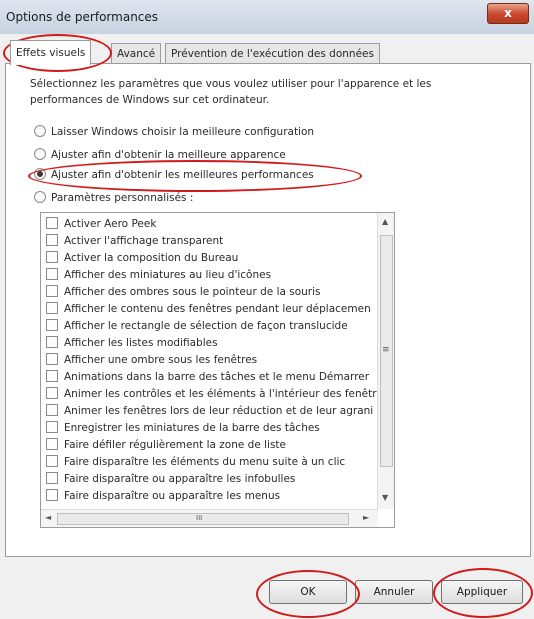  I want to click on tab-effets-visuels: Effets visuels, so click(51, 52).